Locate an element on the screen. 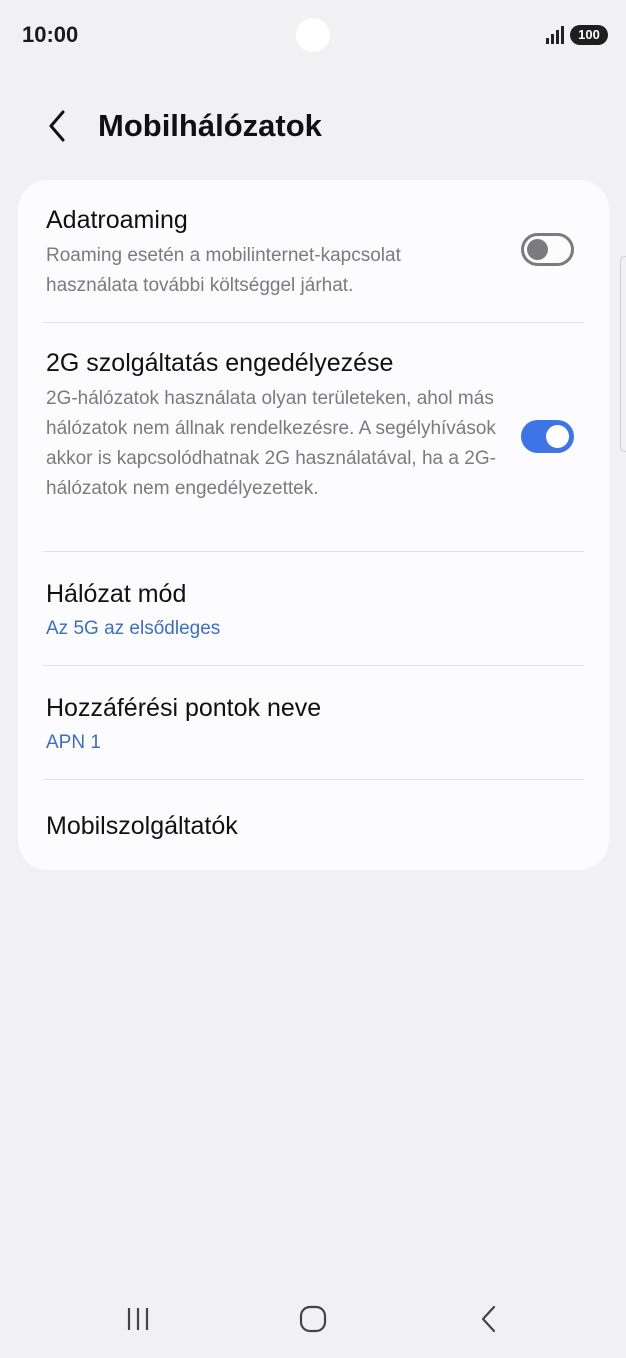 The image size is (626, 1358). setting-apn: Hozzáférési pontok neve APN 1 is located at coordinates (313, 722).